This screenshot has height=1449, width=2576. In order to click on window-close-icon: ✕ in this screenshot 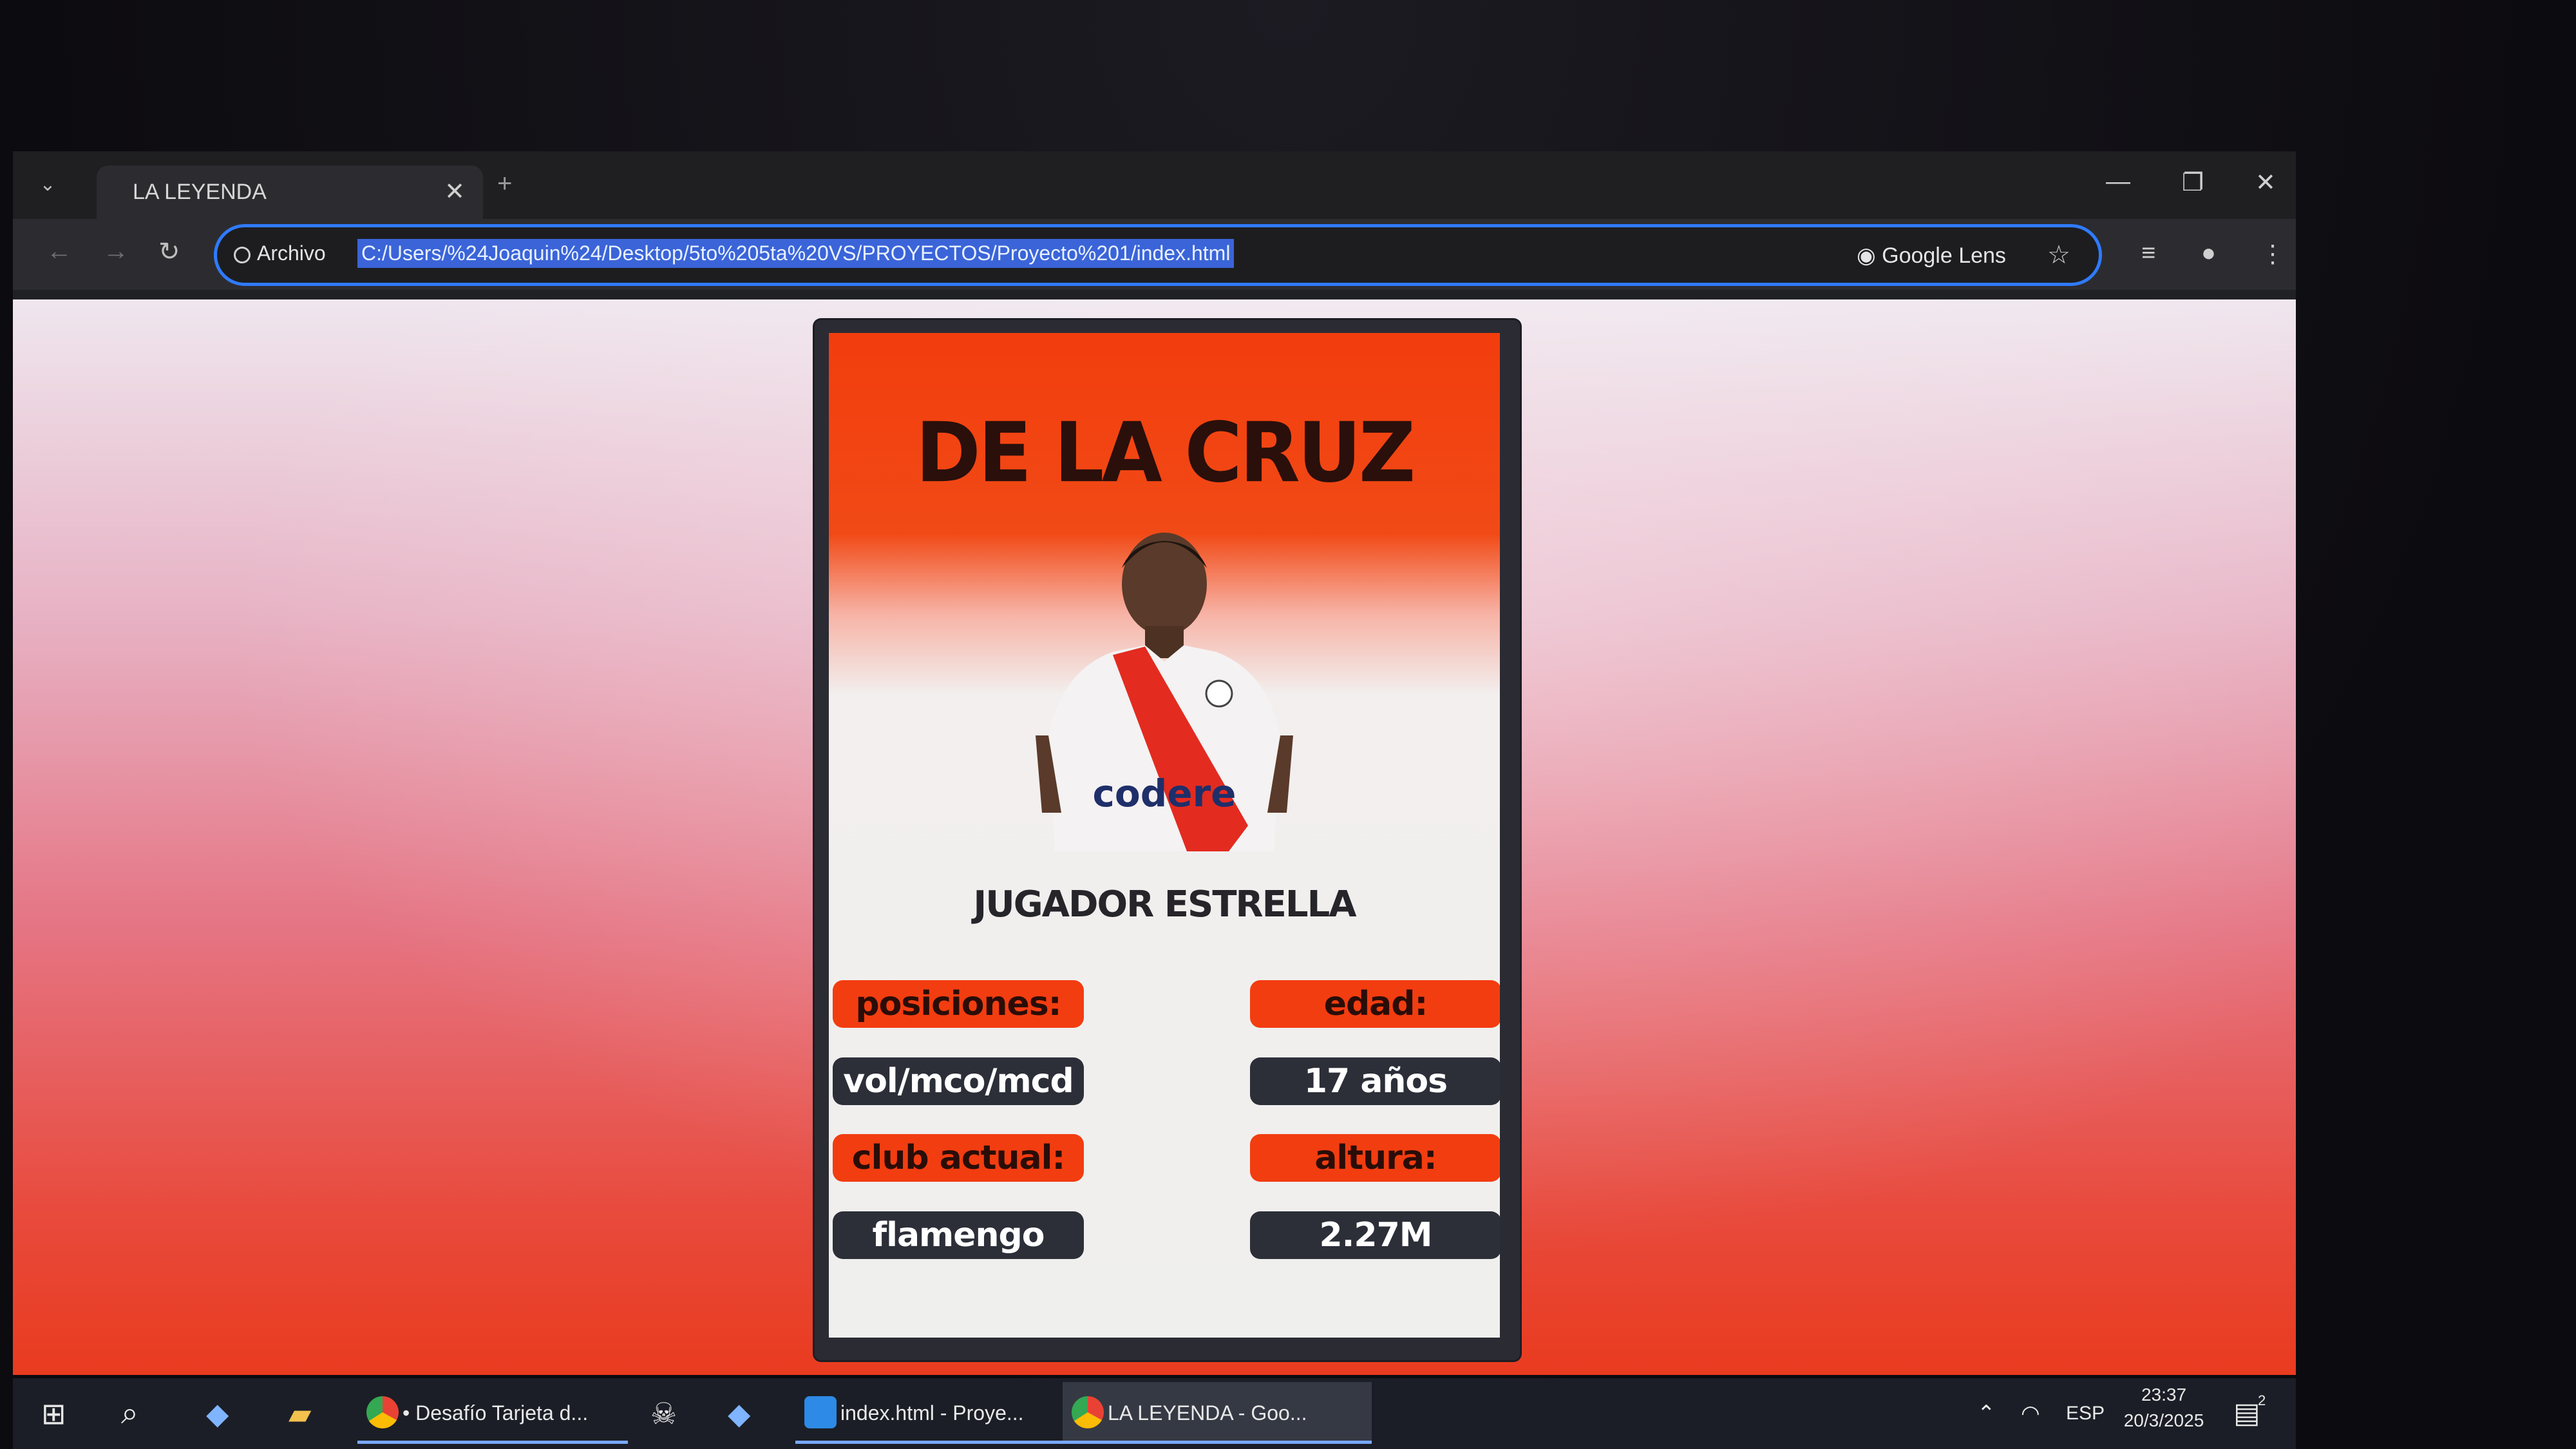, I will do `click(2265, 183)`.